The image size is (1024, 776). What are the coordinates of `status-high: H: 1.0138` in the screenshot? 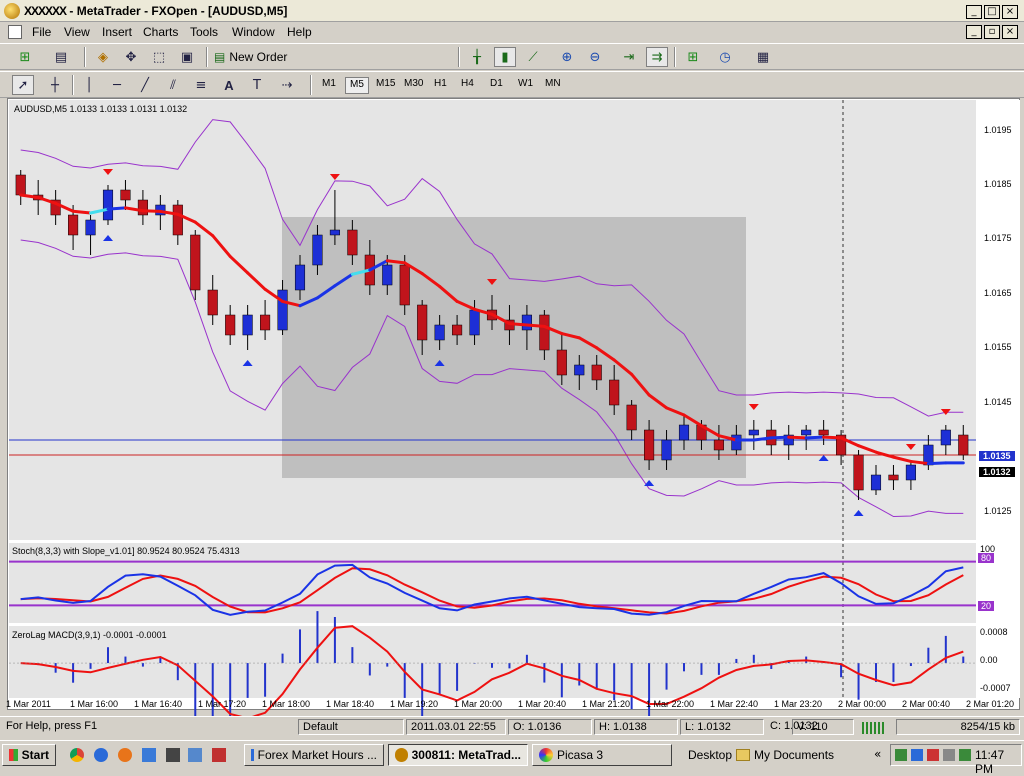 It's located at (636, 727).